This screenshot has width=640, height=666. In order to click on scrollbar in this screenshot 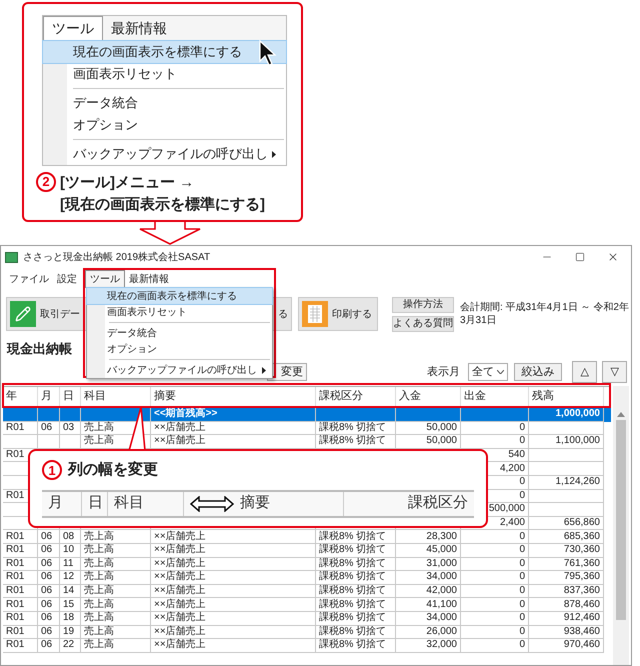, I will do `click(621, 525)`.